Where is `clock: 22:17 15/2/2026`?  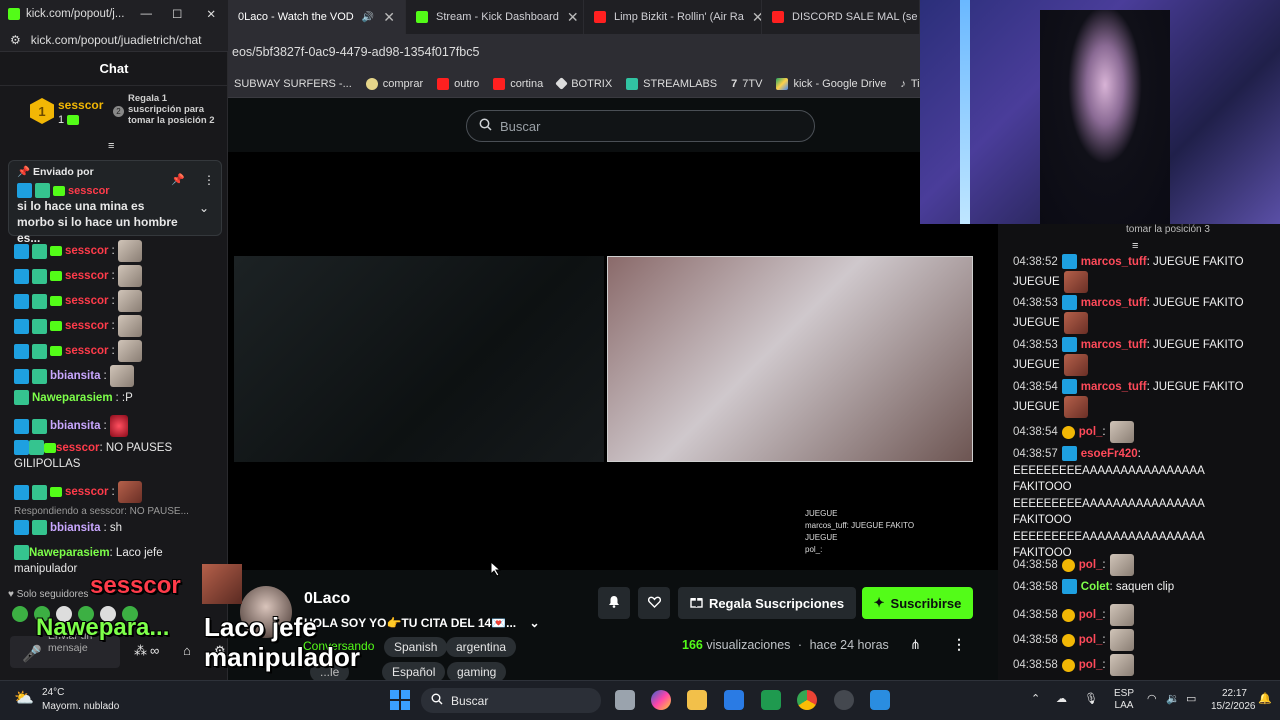 clock: 22:17 15/2/2026 is located at coordinates (1233, 700).